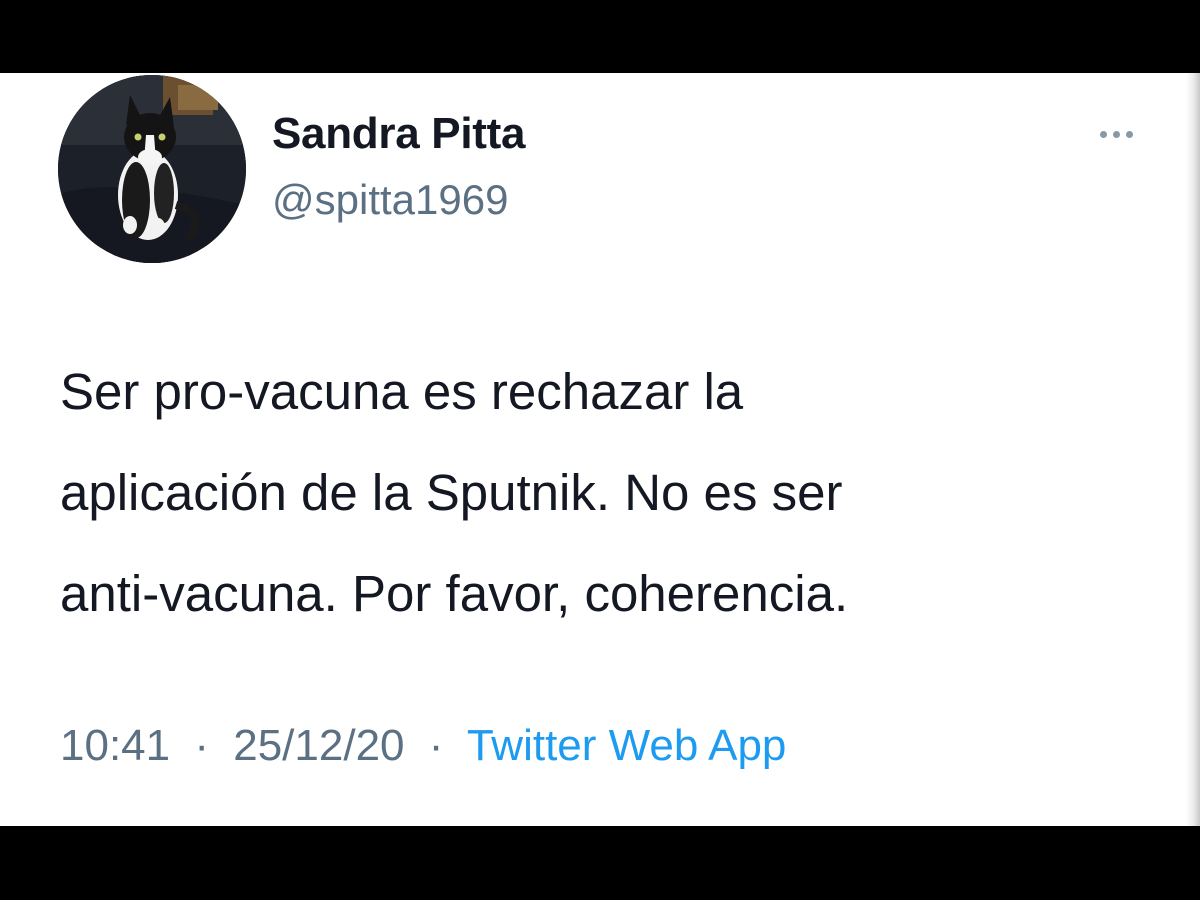 This screenshot has height=900, width=1200. I want to click on more-options-button, so click(1117, 133).